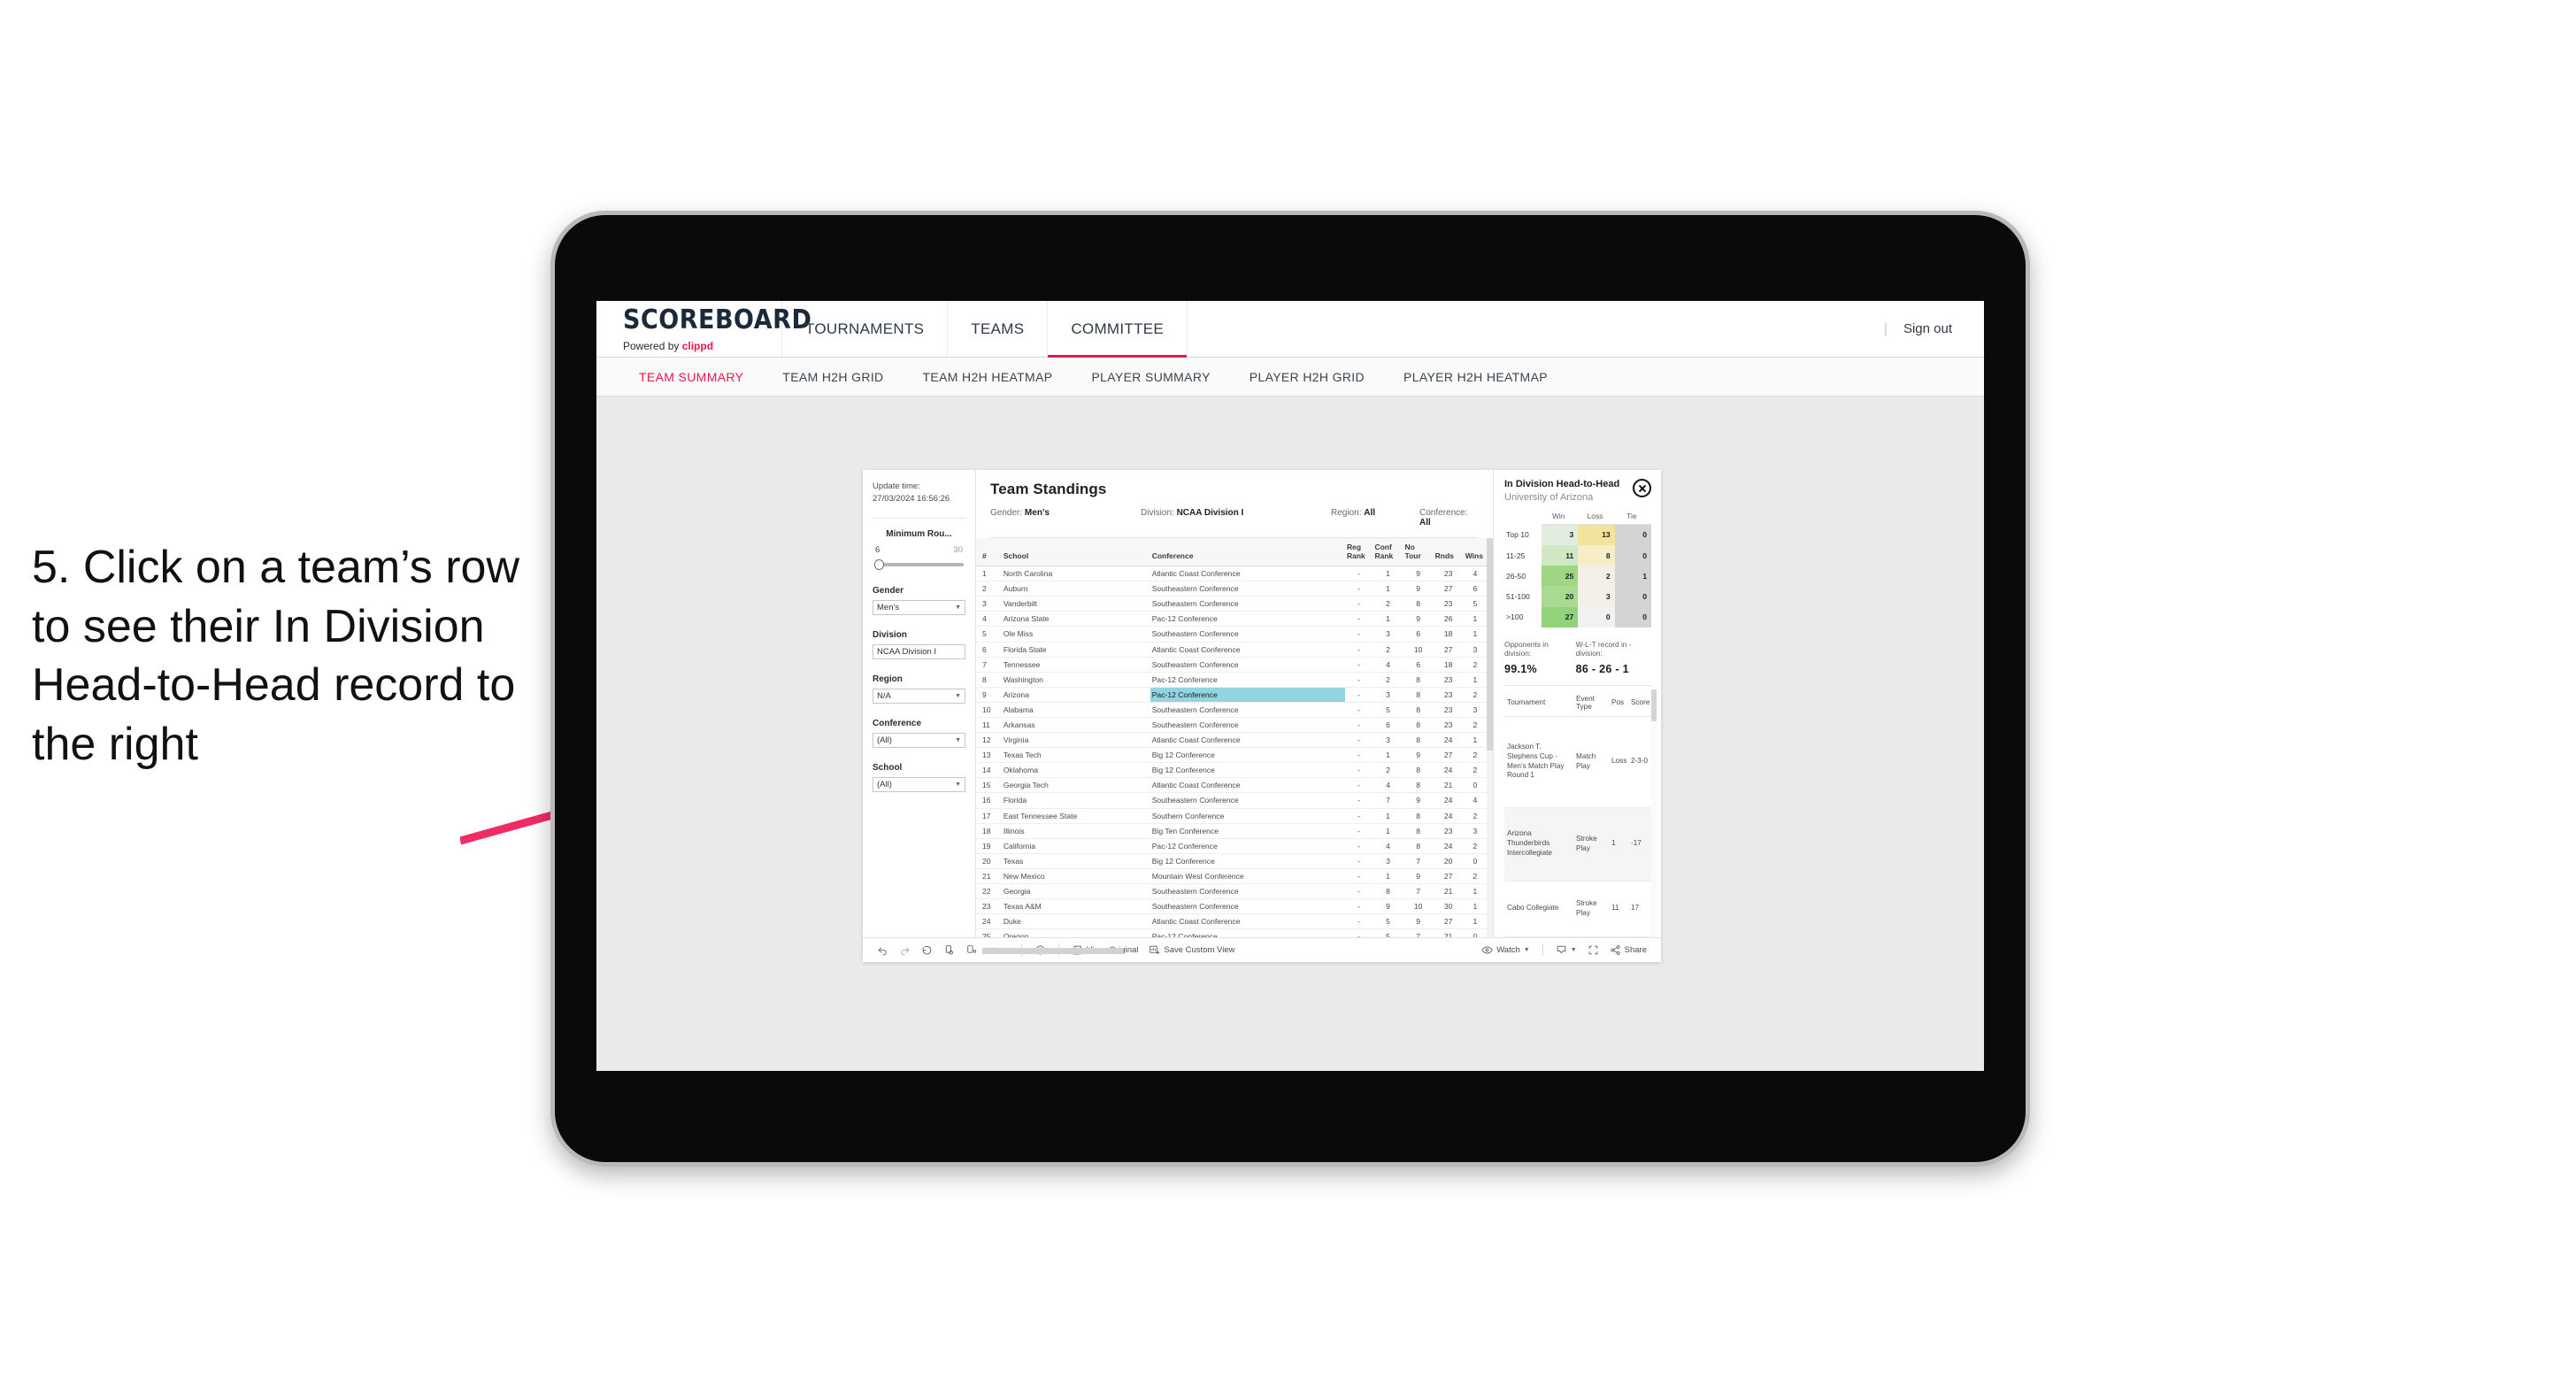  I want to click on col-header-conference: Conference, so click(1247, 553).